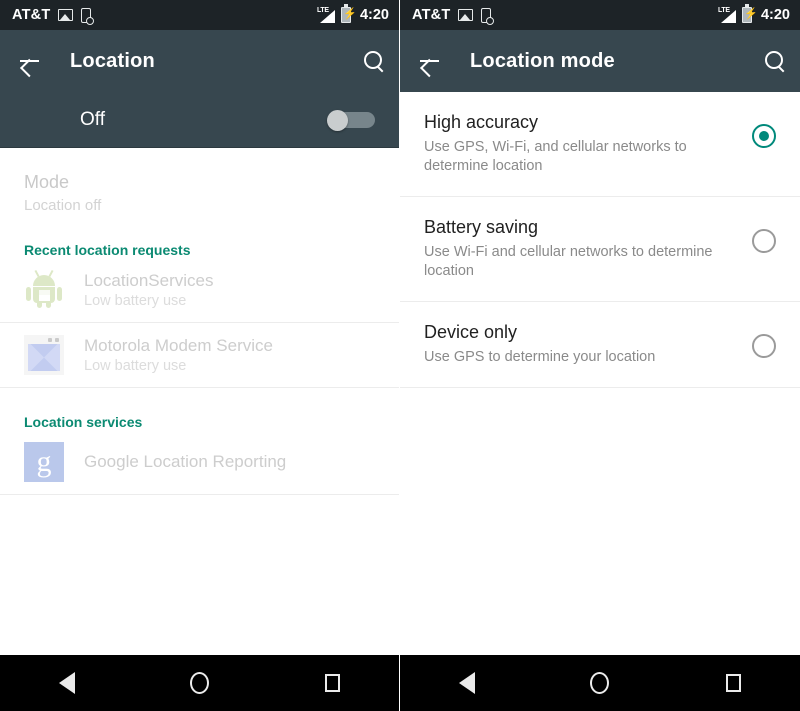 The image size is (800, 711). I want to click on list-item: g Google Location Reporting, so click(199, 462).